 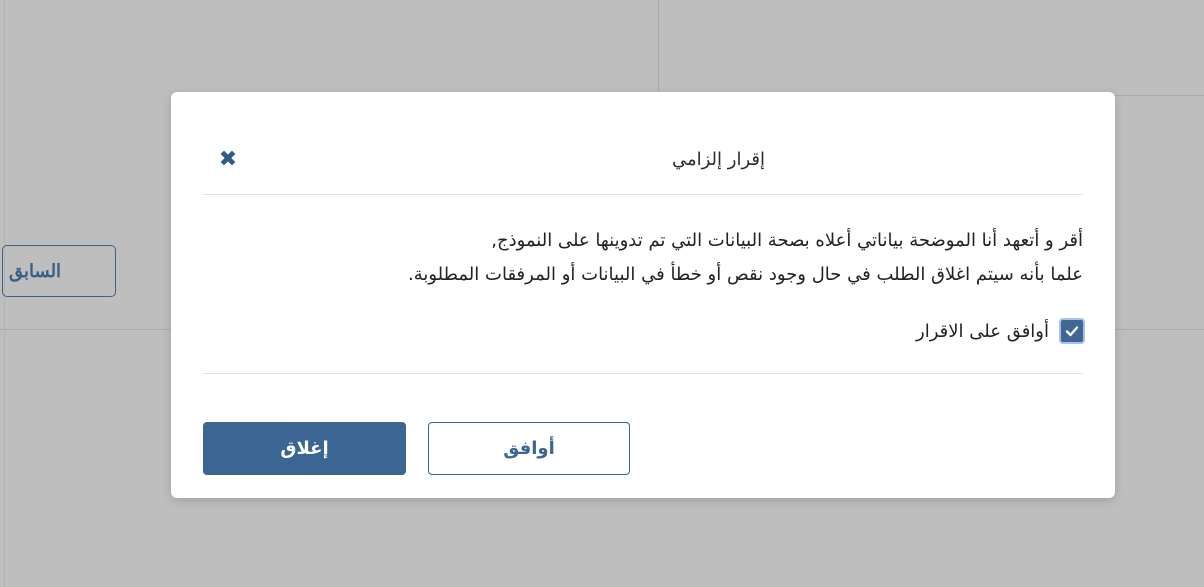 What do you see at coordinates (304, 448) in the screenshot?
I see `close-button: إغلاق` at bounding box center [304, 448].